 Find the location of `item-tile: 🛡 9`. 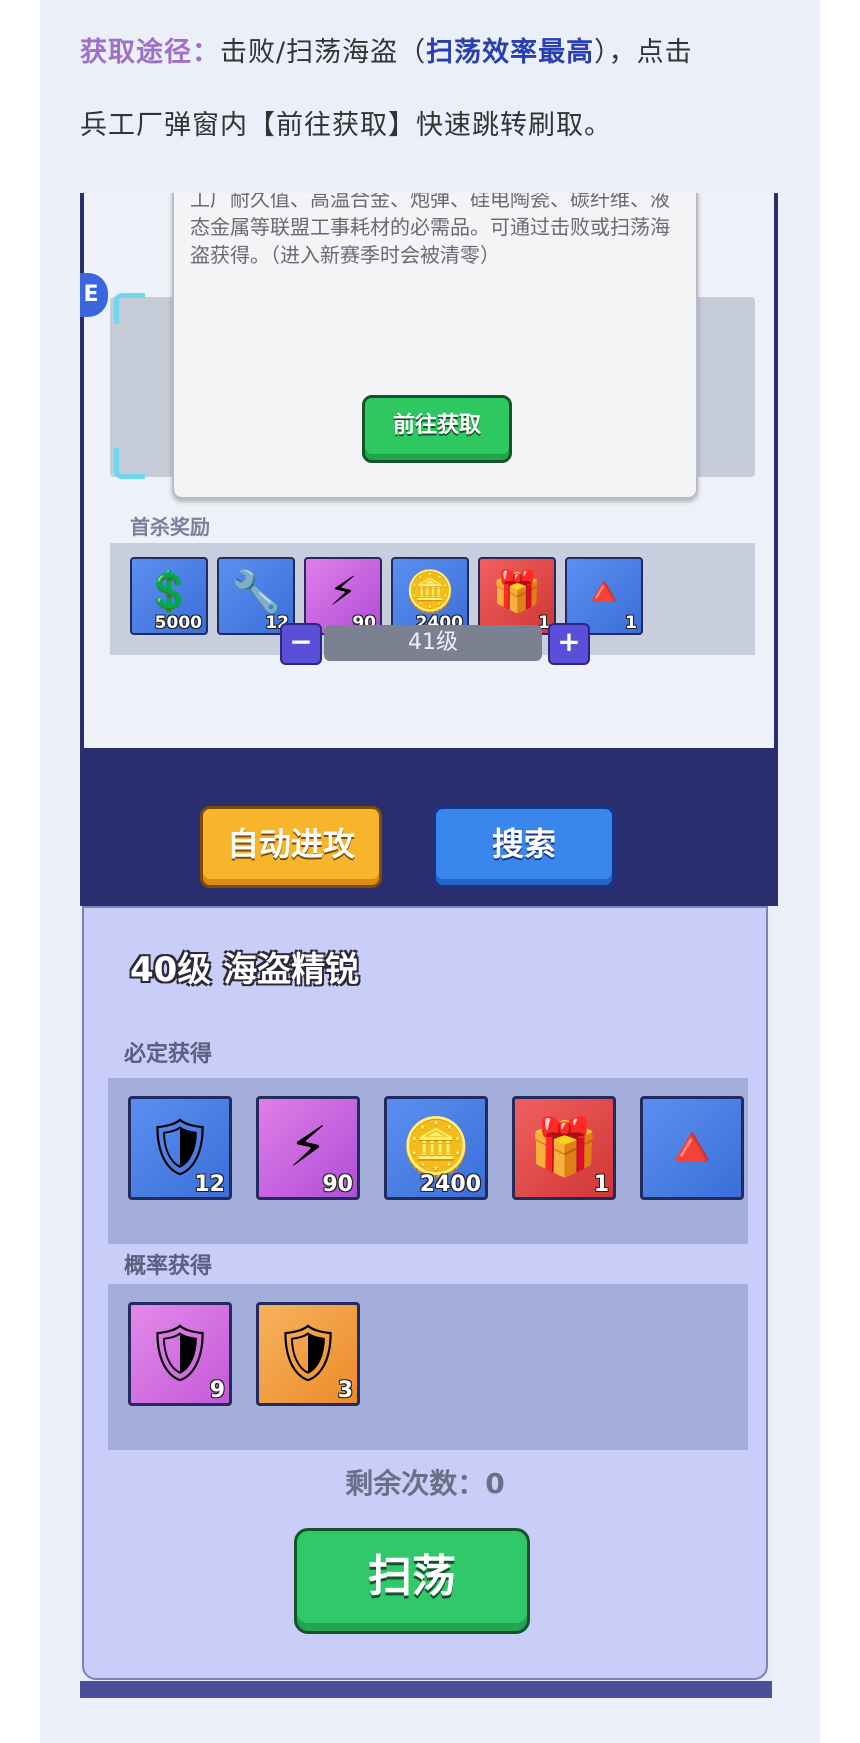

item-tile: 🛡 9 is located at coordinates (180, 1354).